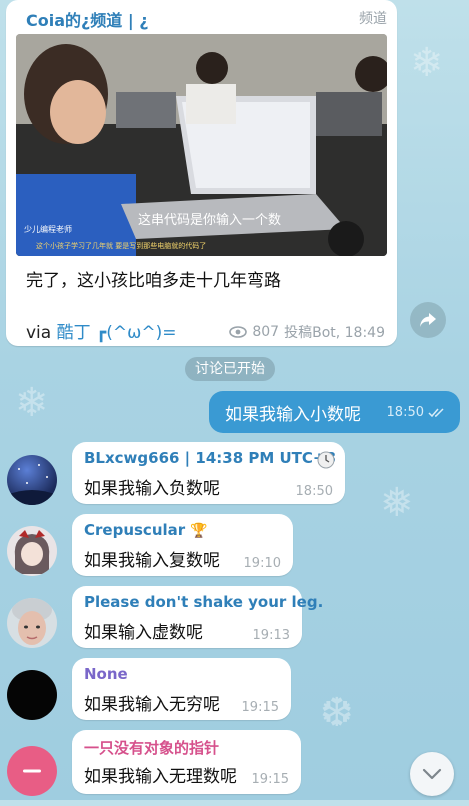 The height and width of the screenshot is (806, 469). Describe the element at coordinates (271, 635) in the screenshot. I see `message-time: 19:13` at that location.